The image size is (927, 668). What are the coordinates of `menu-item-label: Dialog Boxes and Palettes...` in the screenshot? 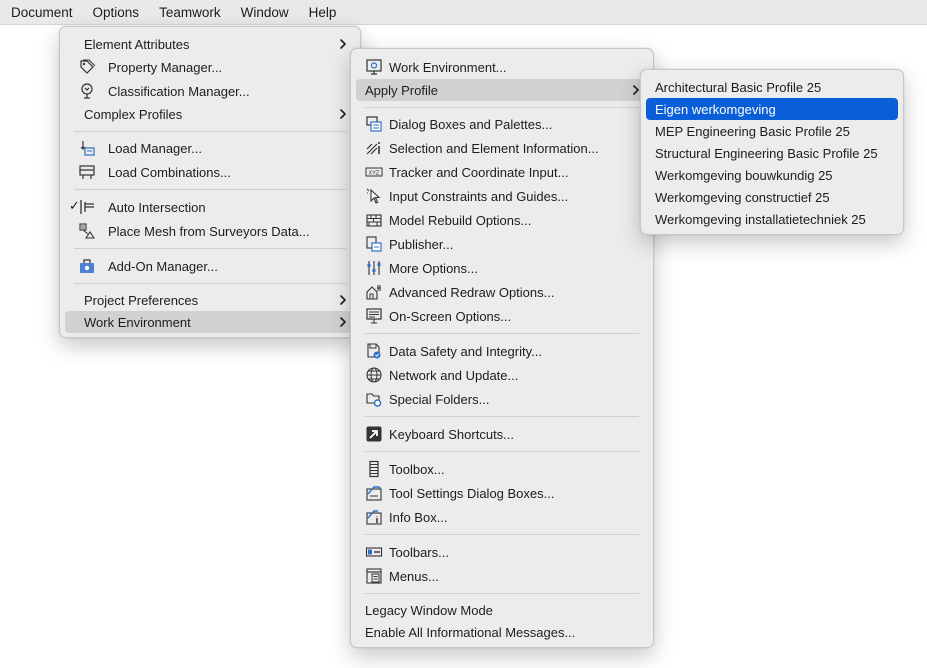 It's located at (471, 124).